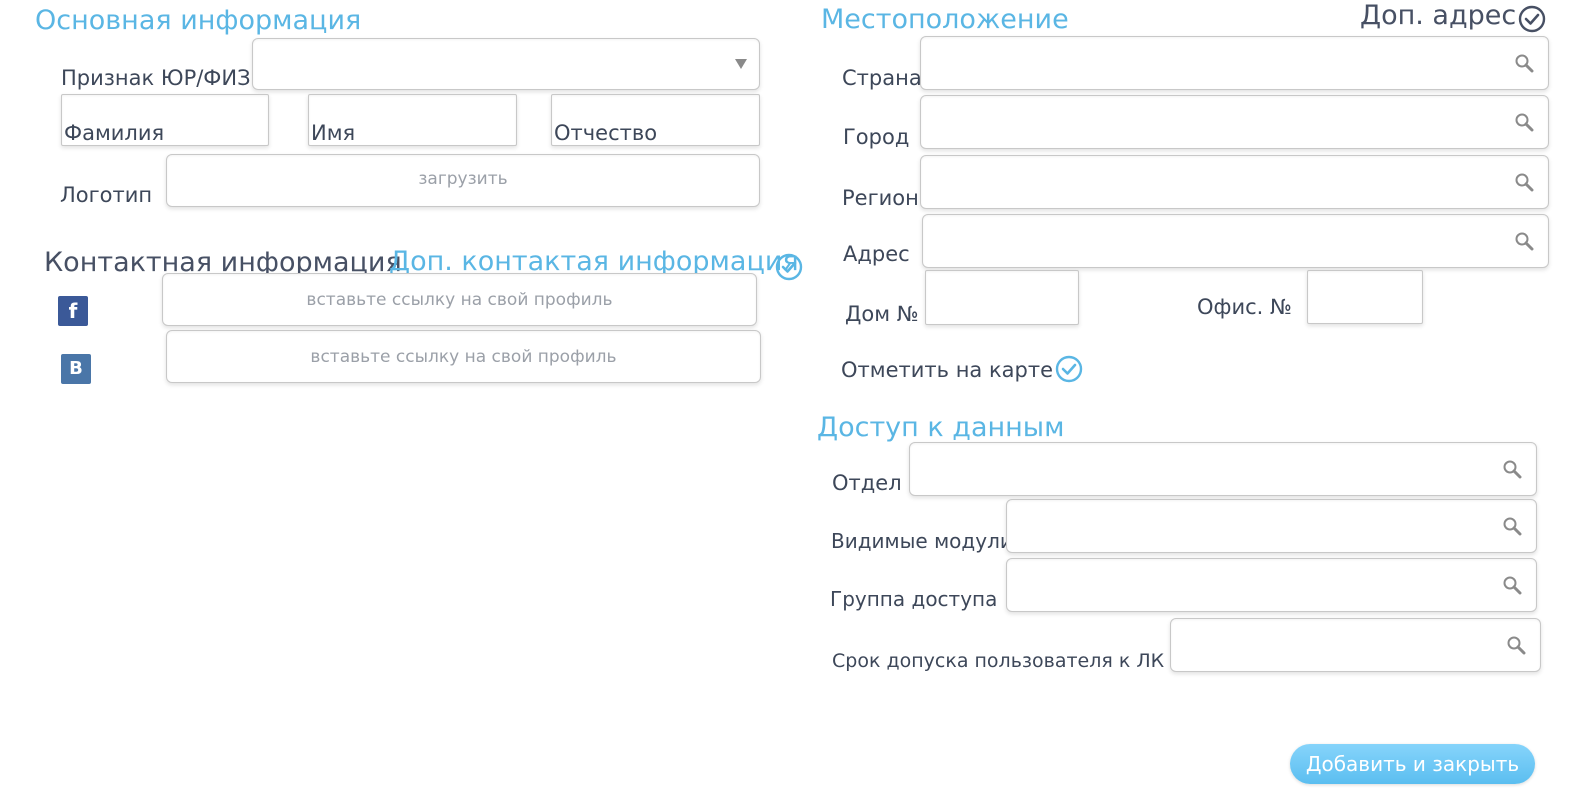  I want to click on address-label: Адрес, so click(876, 254).